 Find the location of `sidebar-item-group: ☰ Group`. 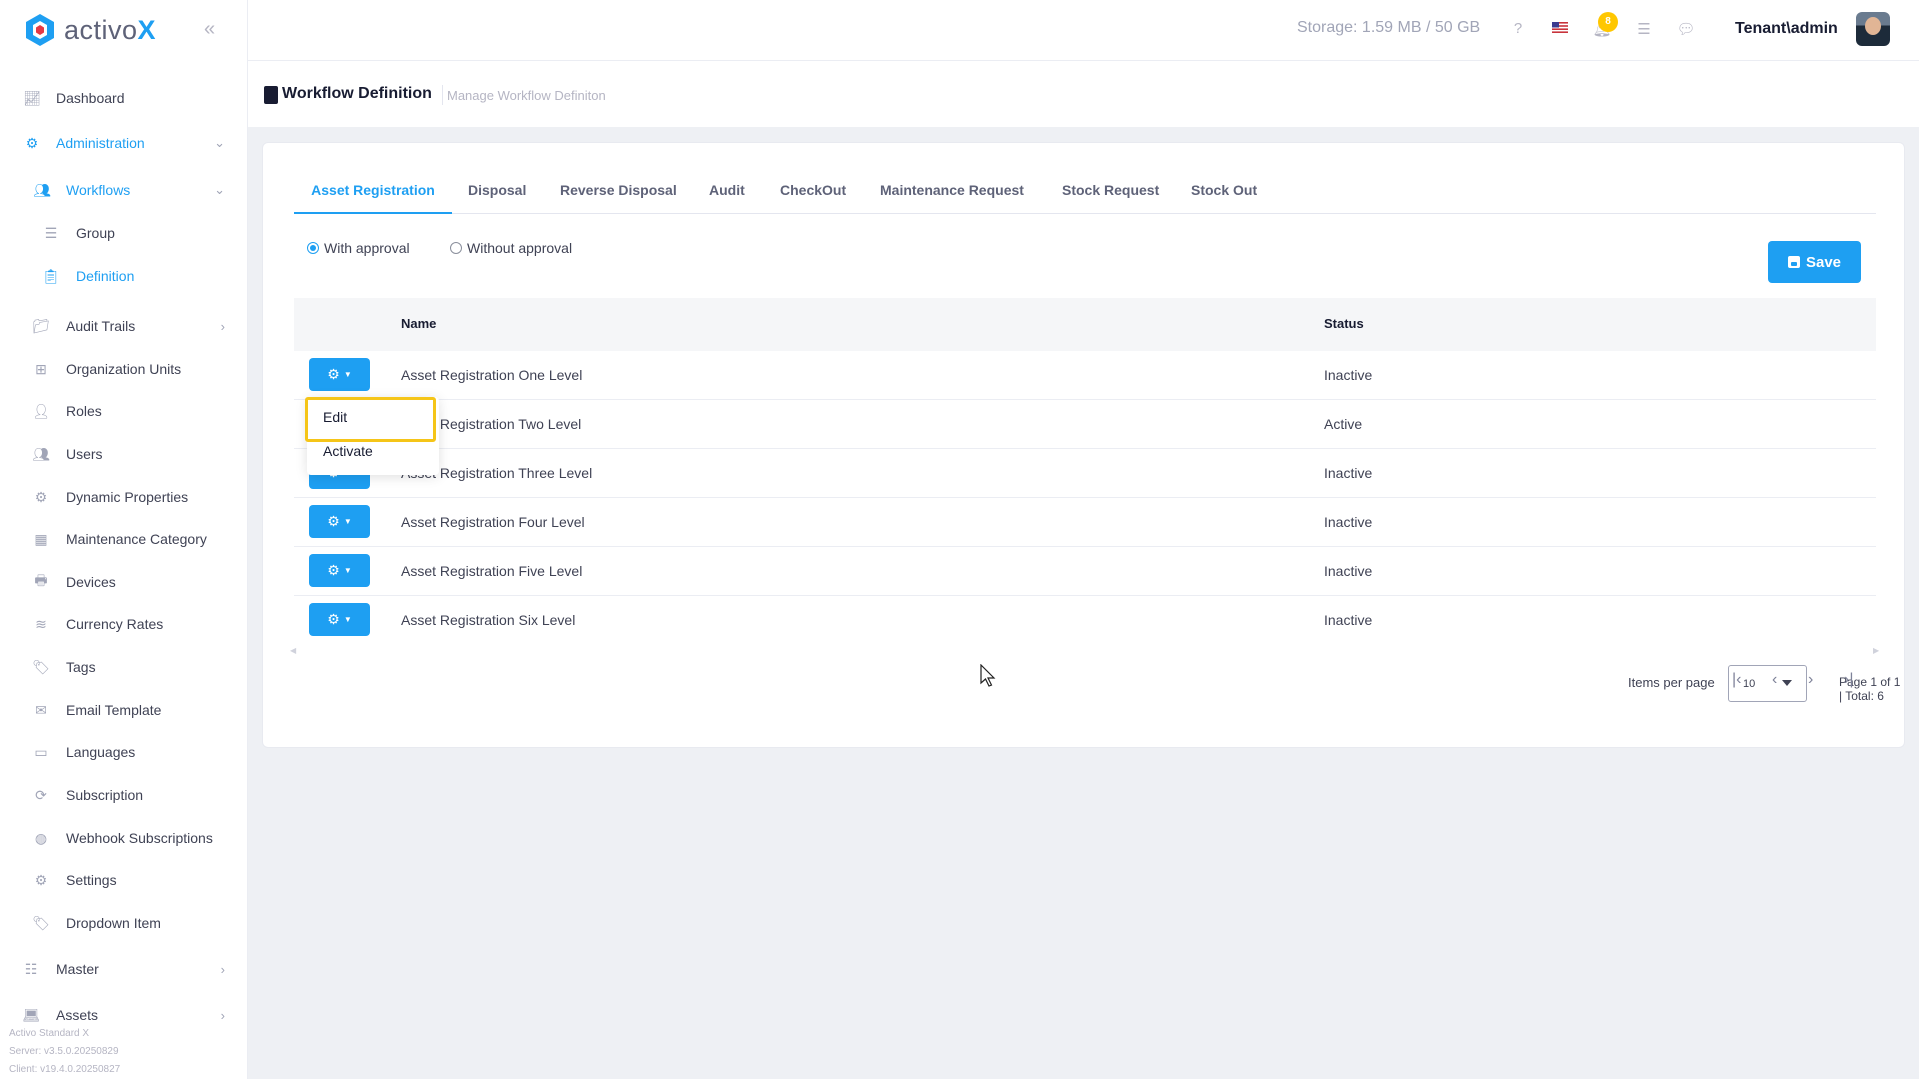

sidebar-item-group: ☰ Group is located at coordinates (123, 233).